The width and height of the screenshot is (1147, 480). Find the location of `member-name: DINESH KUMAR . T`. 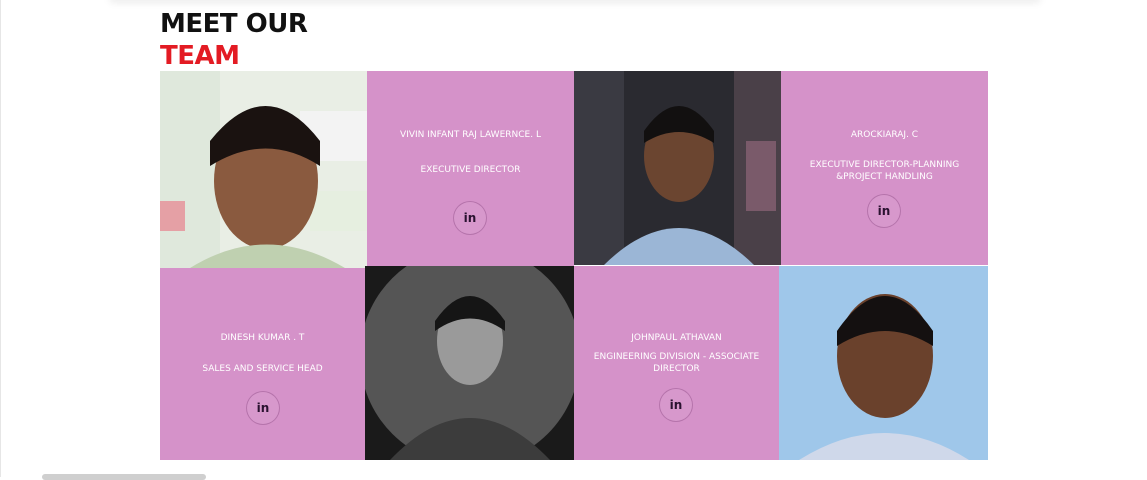

member-name: DINESH KUMAR . T is located at coordinates (262, 338).